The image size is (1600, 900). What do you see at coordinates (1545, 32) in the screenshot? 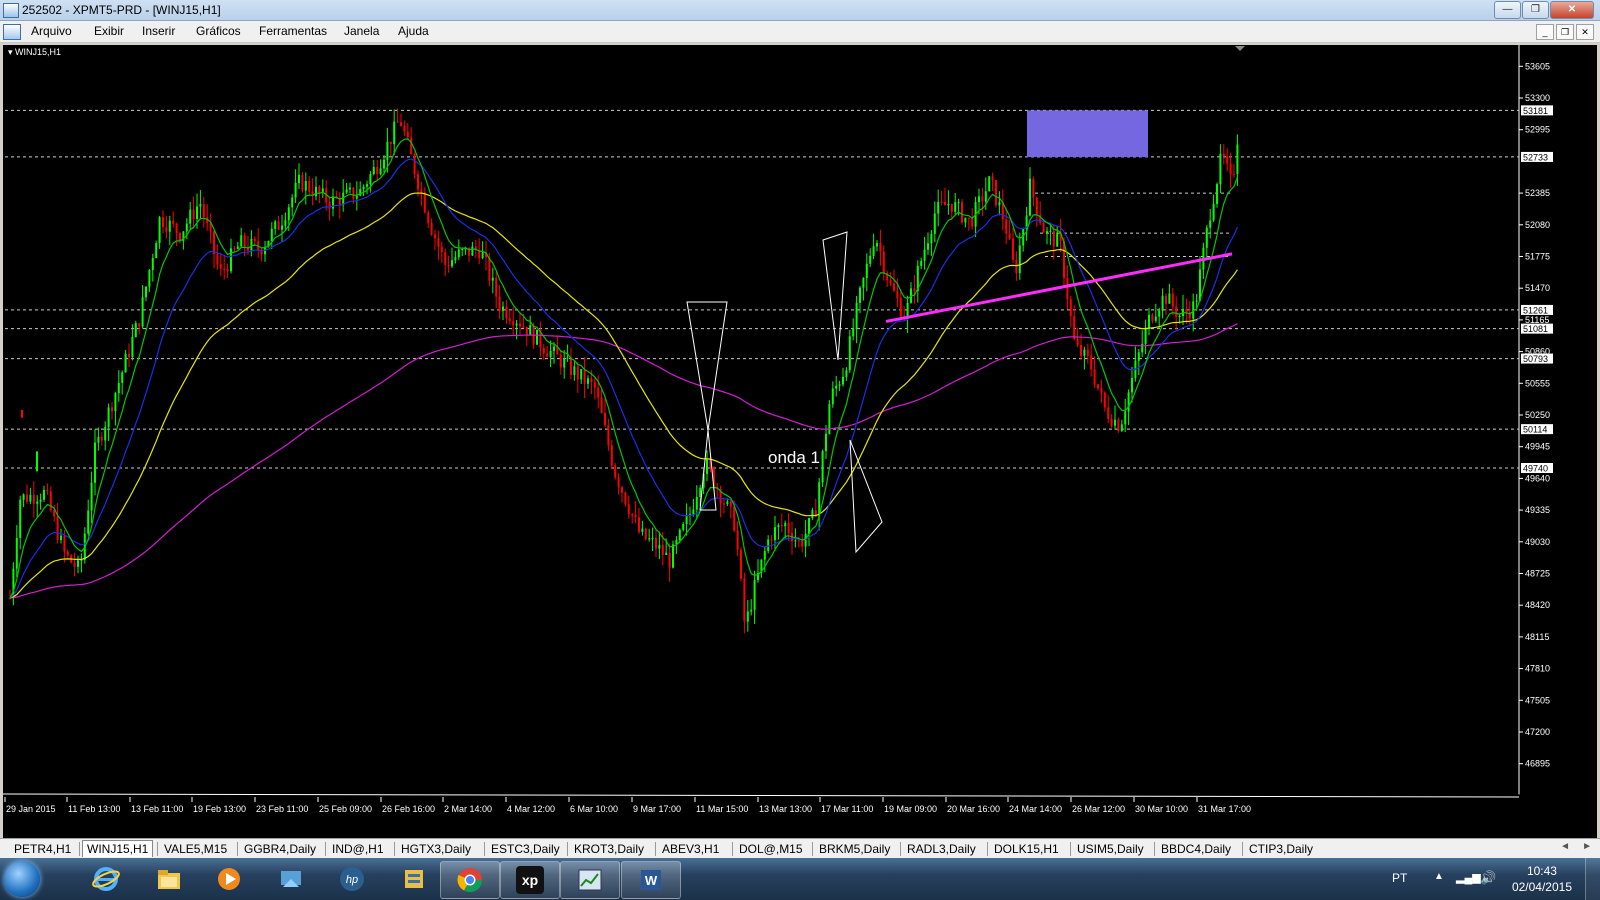
I see `mdi-minimize-button: _` at bounding box center [1545, 32].